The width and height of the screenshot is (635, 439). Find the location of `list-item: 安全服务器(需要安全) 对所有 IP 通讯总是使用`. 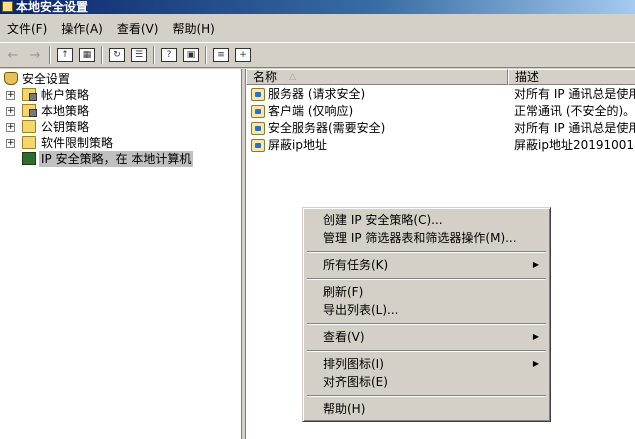

list-item: 安全服务器(需要安全) 对所有 IP 通讯总是使用 is located at coordinates (440, 128).